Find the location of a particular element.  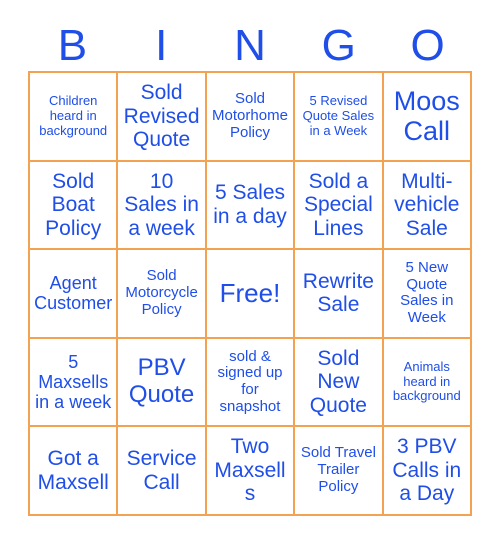

bingo-cell-label: 10 Sales in a week is located at coordinates (161, 204).